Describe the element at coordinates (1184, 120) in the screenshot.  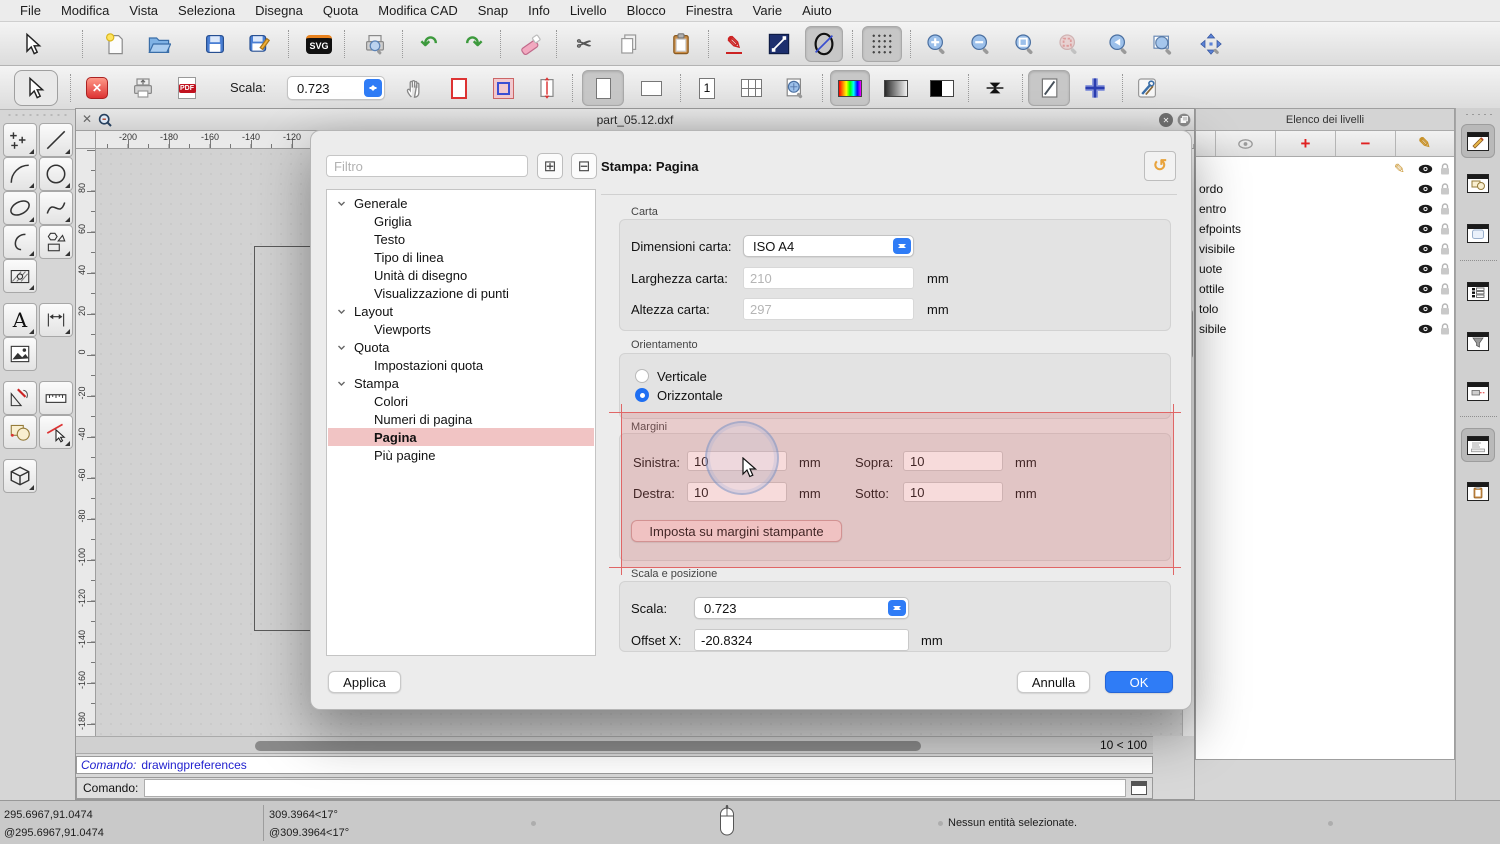
I see `window-restore-icon` at that location.